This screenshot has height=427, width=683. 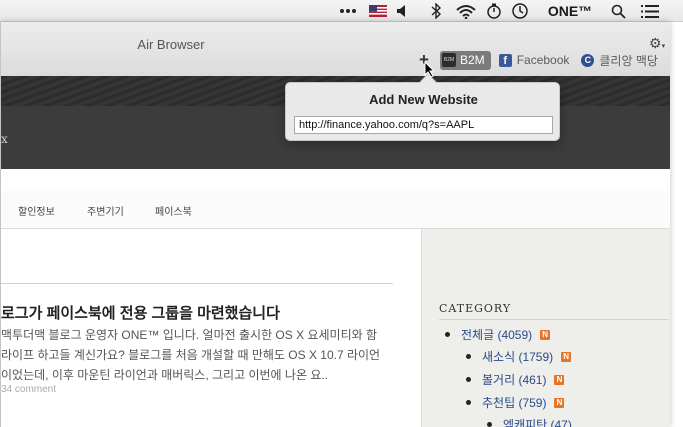 I want to click on bookmark-bar: + B2M B2M f Facebook C 클리앙 맥당, so click(x=543, y=60).